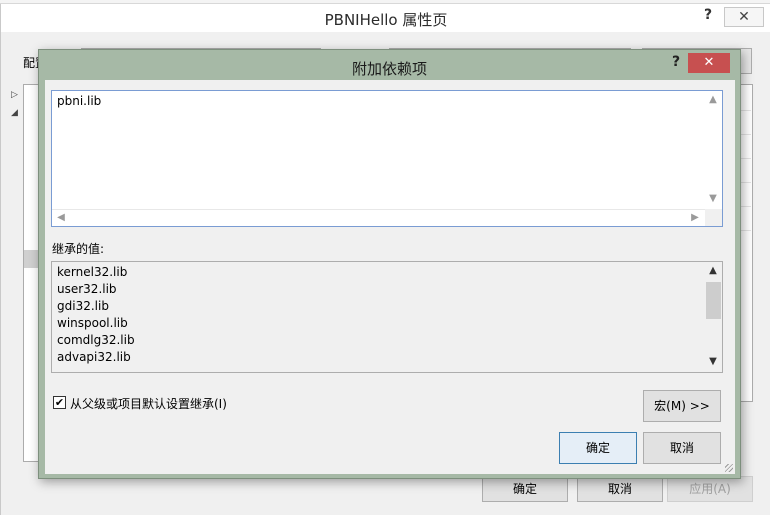  Describe the element at coordinates (713, 300) in the screenshot. I see `scrollbar-thumb` at that location.